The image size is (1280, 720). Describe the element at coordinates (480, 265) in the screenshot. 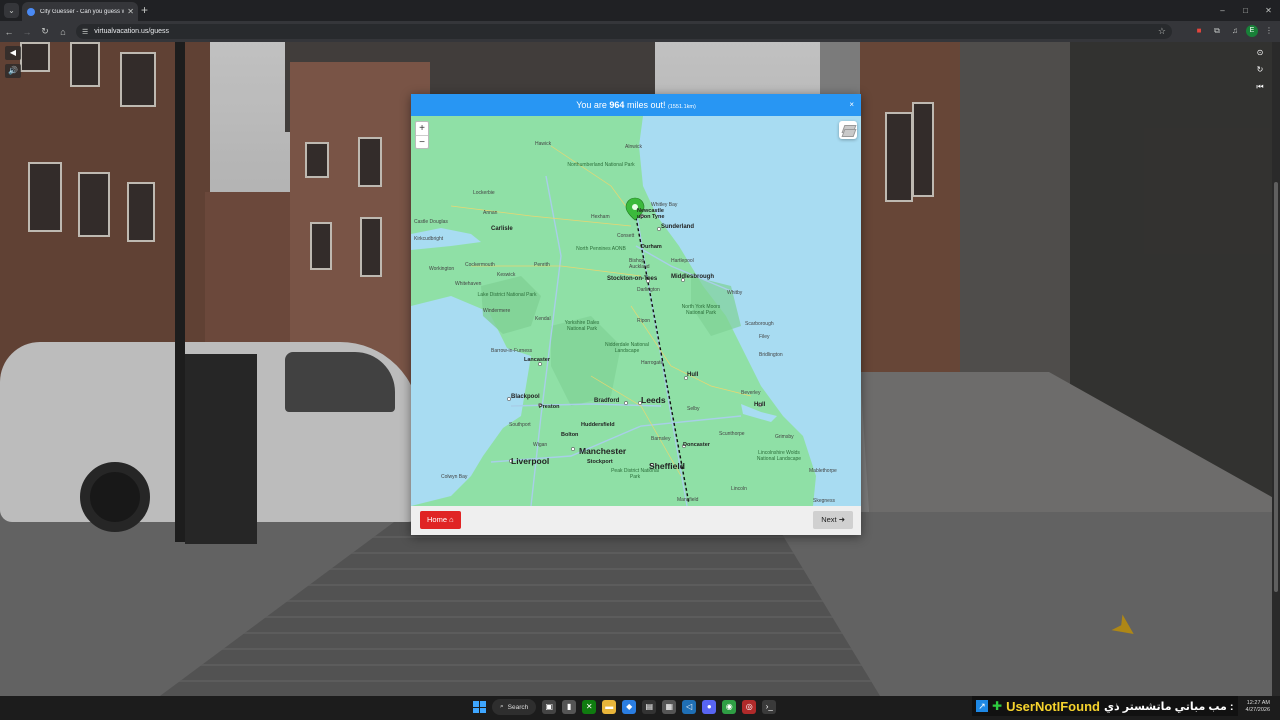

I see `map-label-cockermouth: Cockermouth` at that location.